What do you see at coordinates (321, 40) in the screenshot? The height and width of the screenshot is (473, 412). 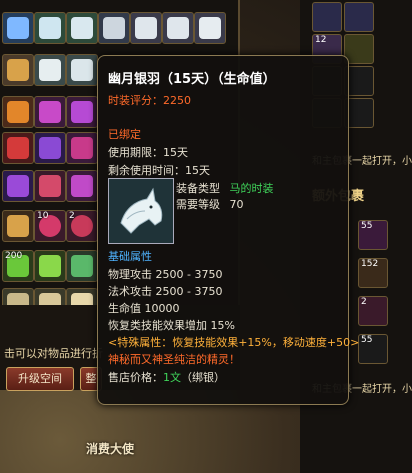 I see `slot-count: 12` at bounding box center [321, 40].